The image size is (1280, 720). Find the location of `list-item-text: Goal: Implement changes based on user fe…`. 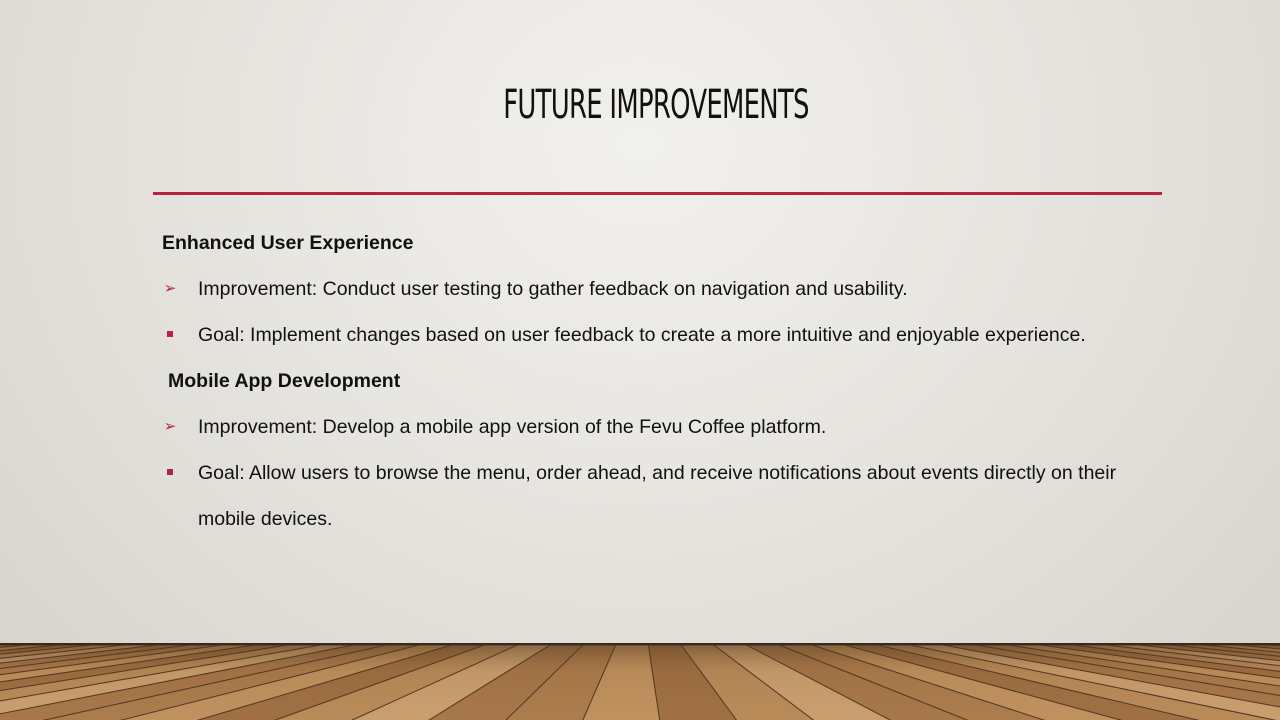

list-item-text: Goal: Implement changes based on user fe… is located at coordinates (642, 335).